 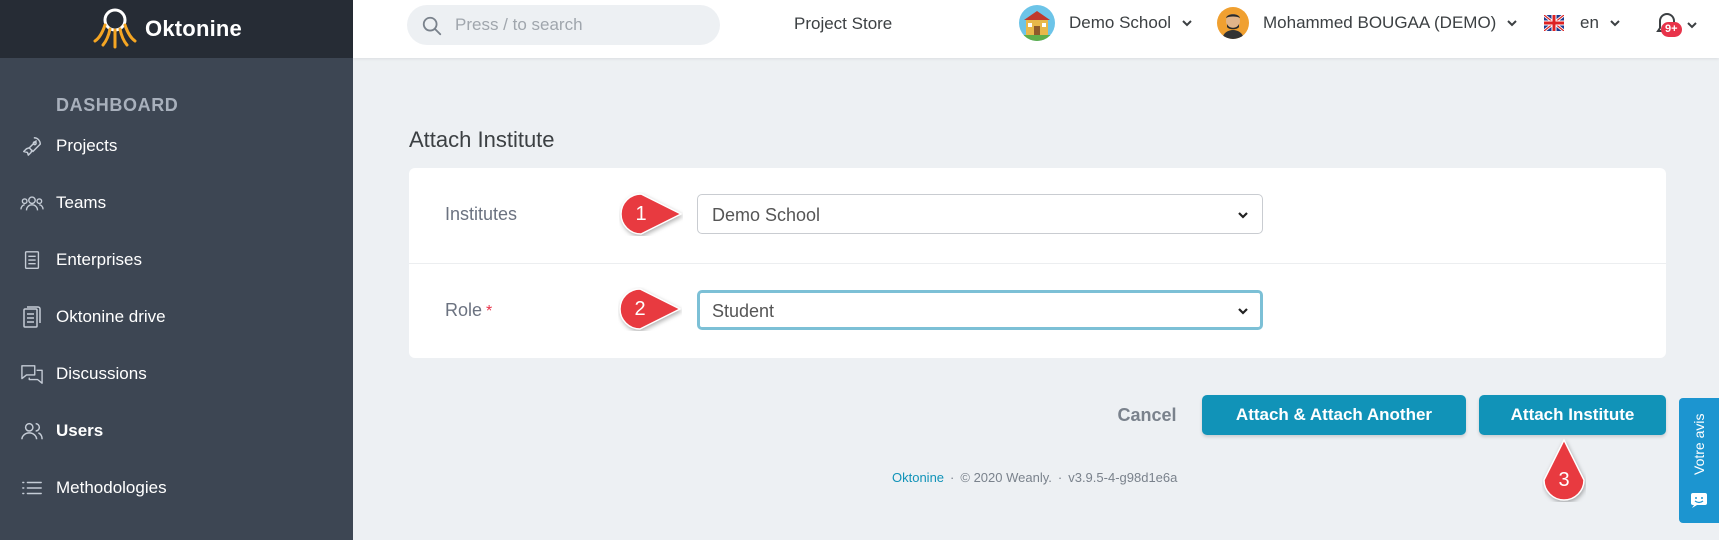 I want to click on brand-name: Oktonine, so click(x=193, y=28).